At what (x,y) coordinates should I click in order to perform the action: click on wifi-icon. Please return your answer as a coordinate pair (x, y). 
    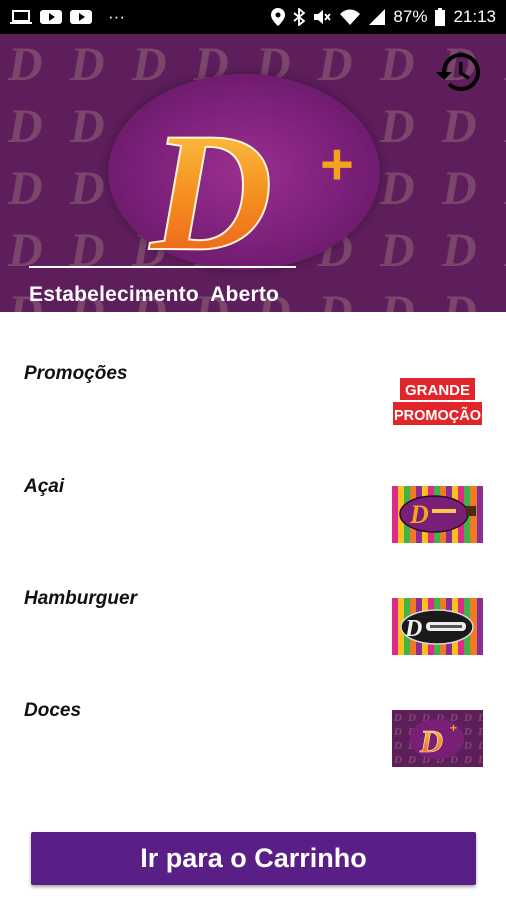
    Looking at the image, I should click on (350, 17).